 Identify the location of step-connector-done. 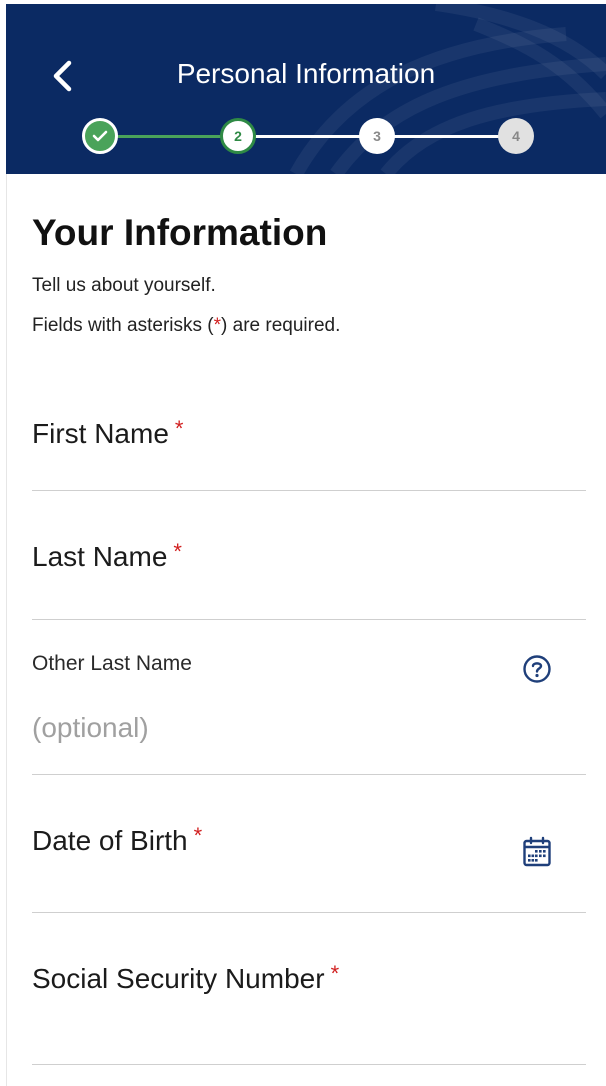
(176, 136).